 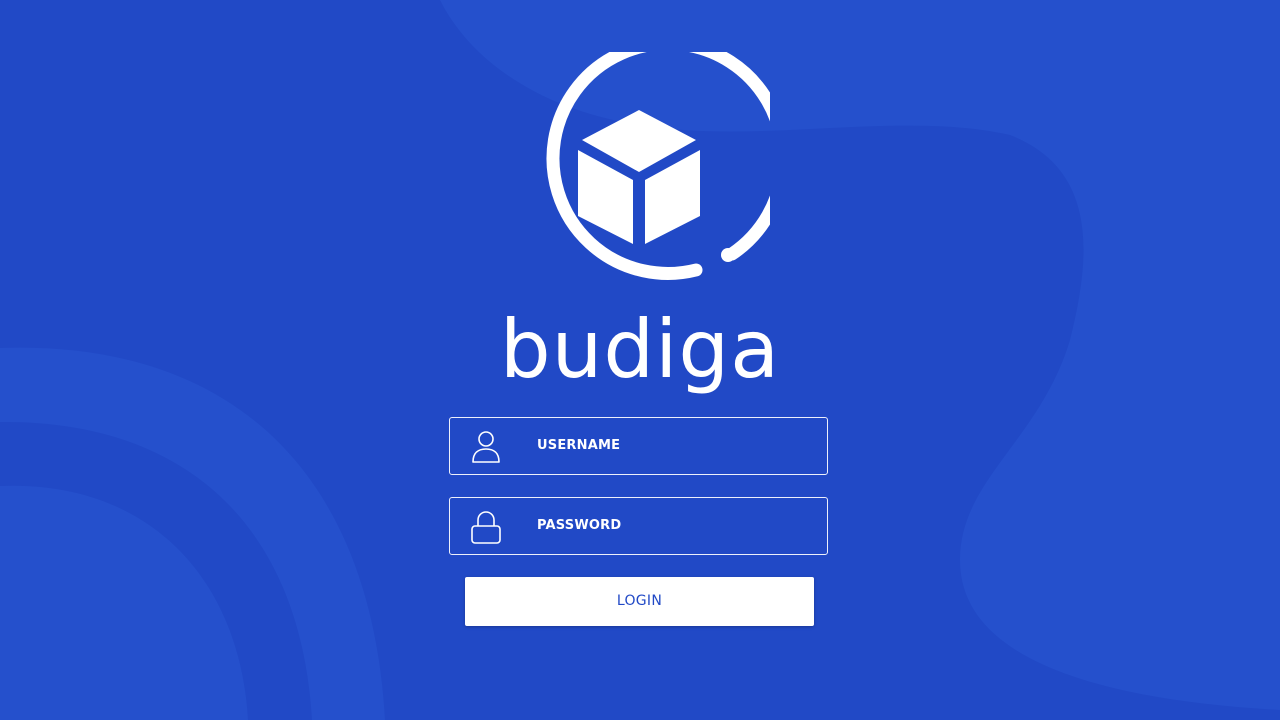 What do you see at coordinates (640, 349) in the screenshot?
I see `brand-name: budiga` at bounding box center [640, 349].